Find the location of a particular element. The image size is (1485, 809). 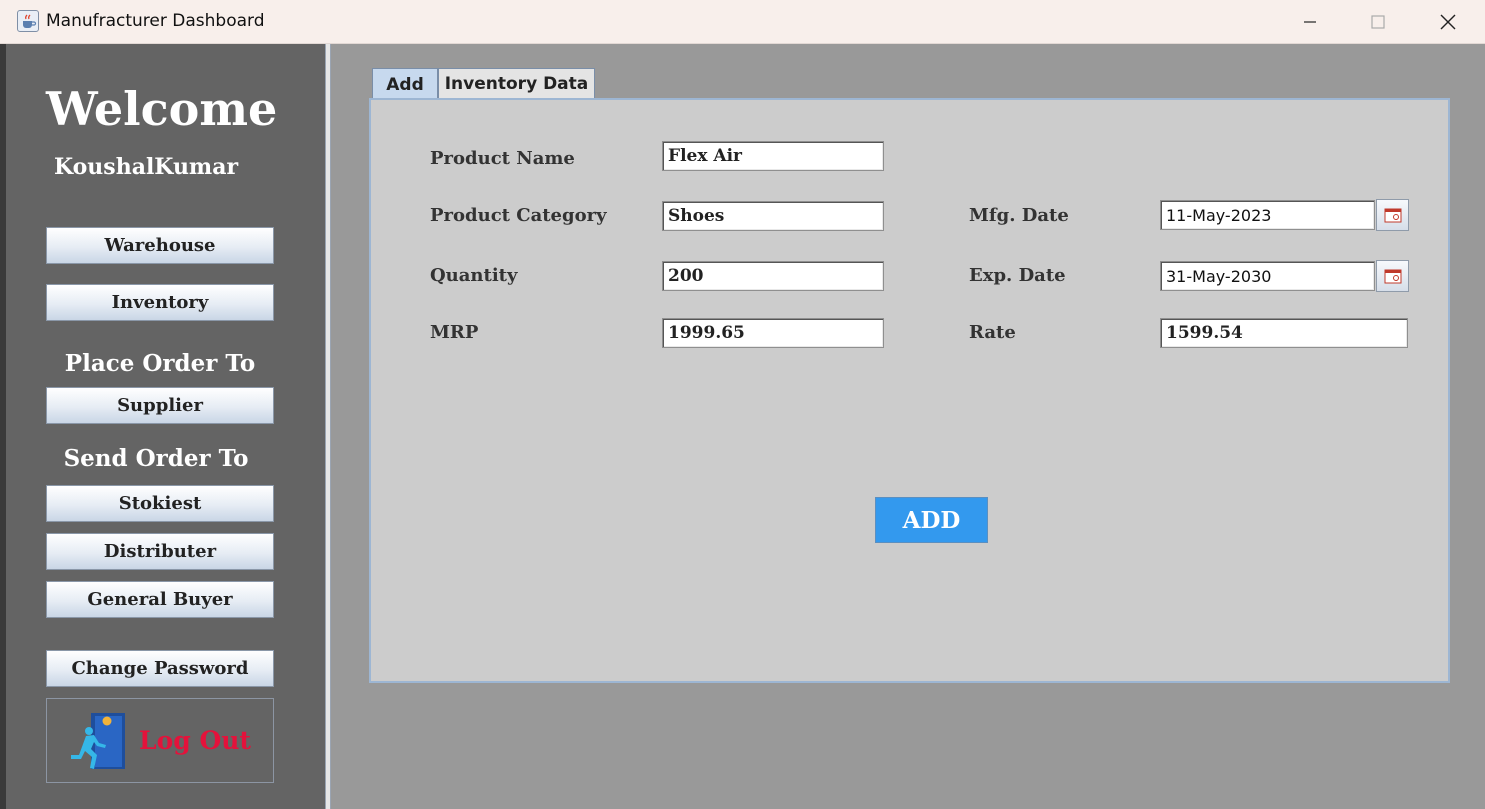

exp-date-input is located at coordinates (1267, 276).